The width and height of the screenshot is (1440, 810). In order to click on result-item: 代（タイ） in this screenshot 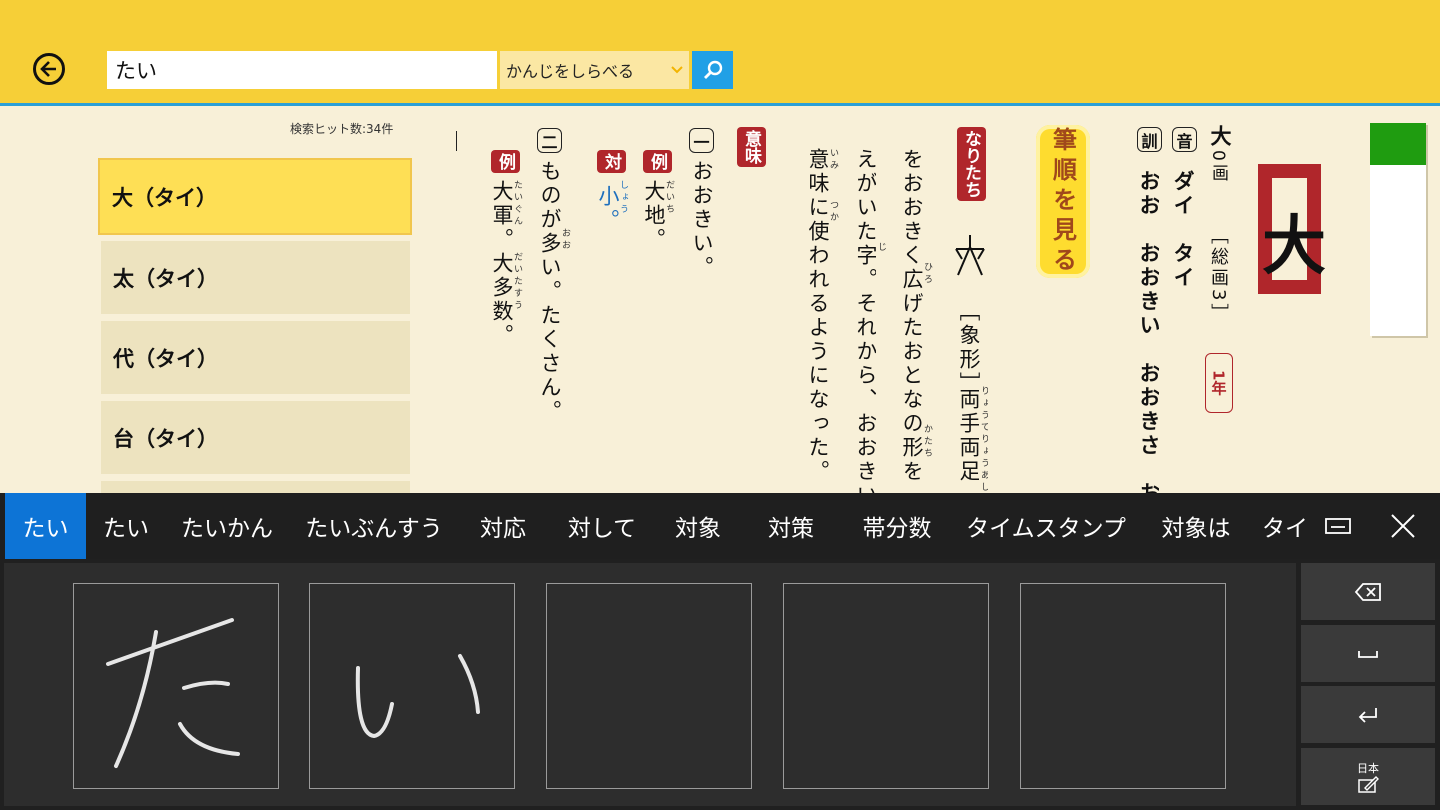, I will do `click(255, 357)`.